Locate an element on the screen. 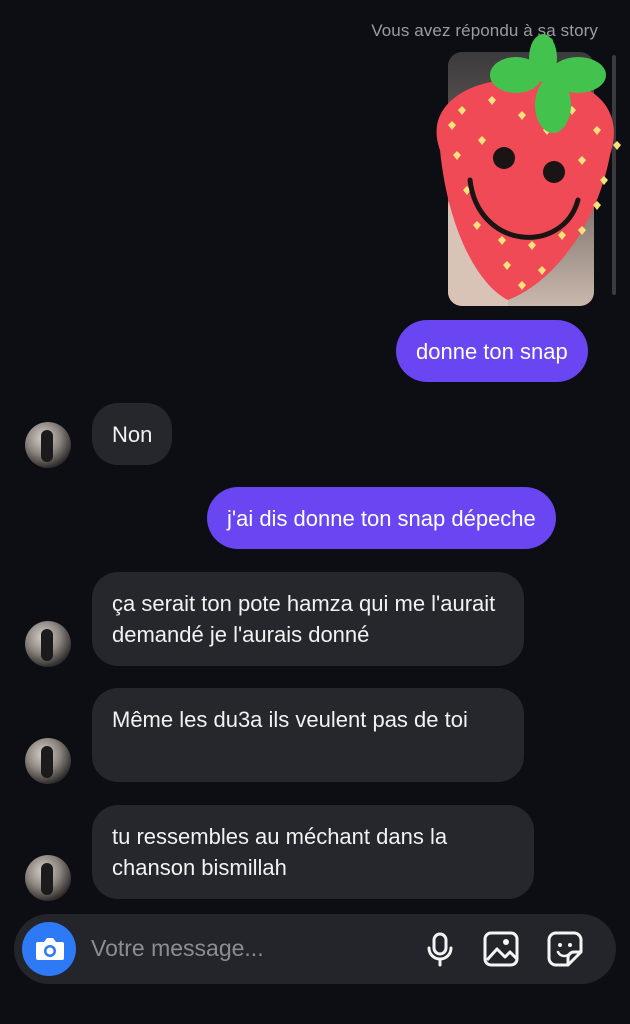 The image size is (630, 1024). message-bubble-outgoing: donne ton snap is located at coordinates (492, 351).